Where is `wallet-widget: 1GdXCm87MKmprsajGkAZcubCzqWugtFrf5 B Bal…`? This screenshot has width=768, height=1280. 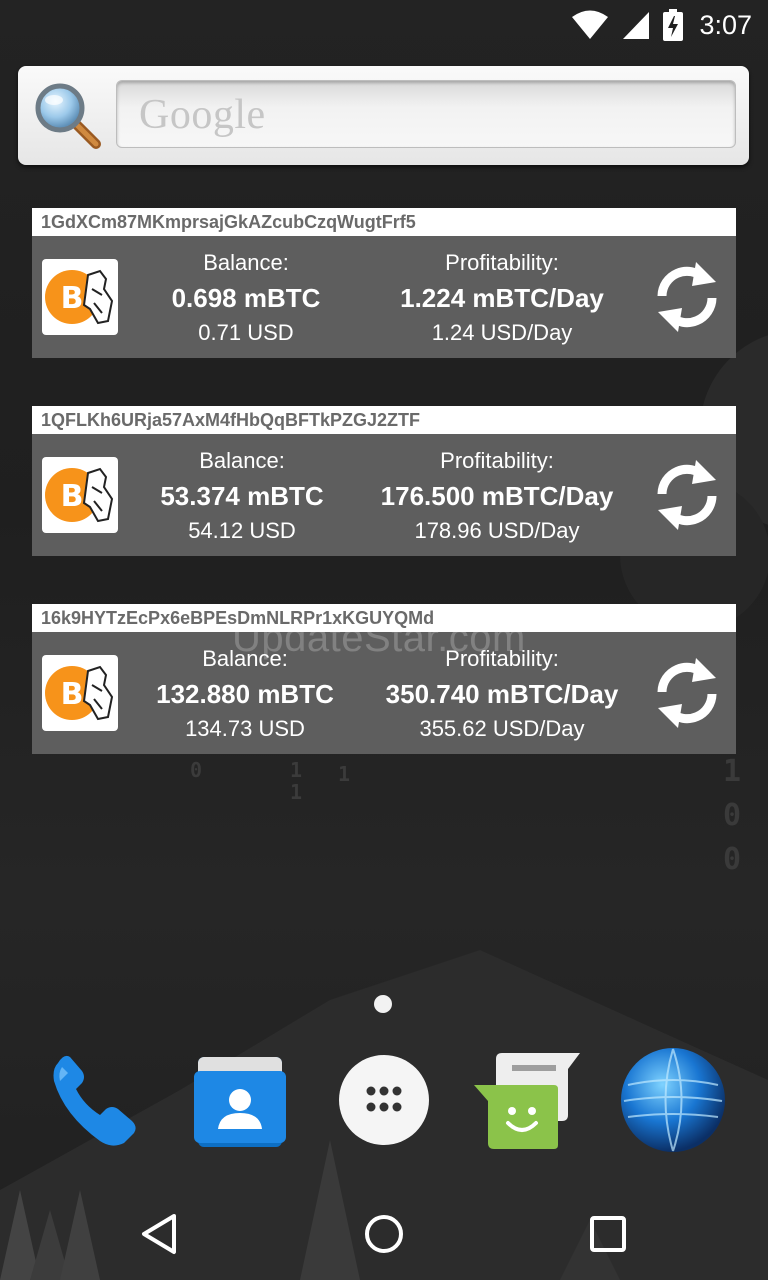 wallet-widget: 1GdXCm87MKmprsajGkAZcubCzqWugtFrf5 B Bal… is located at coordinates (384, 283).